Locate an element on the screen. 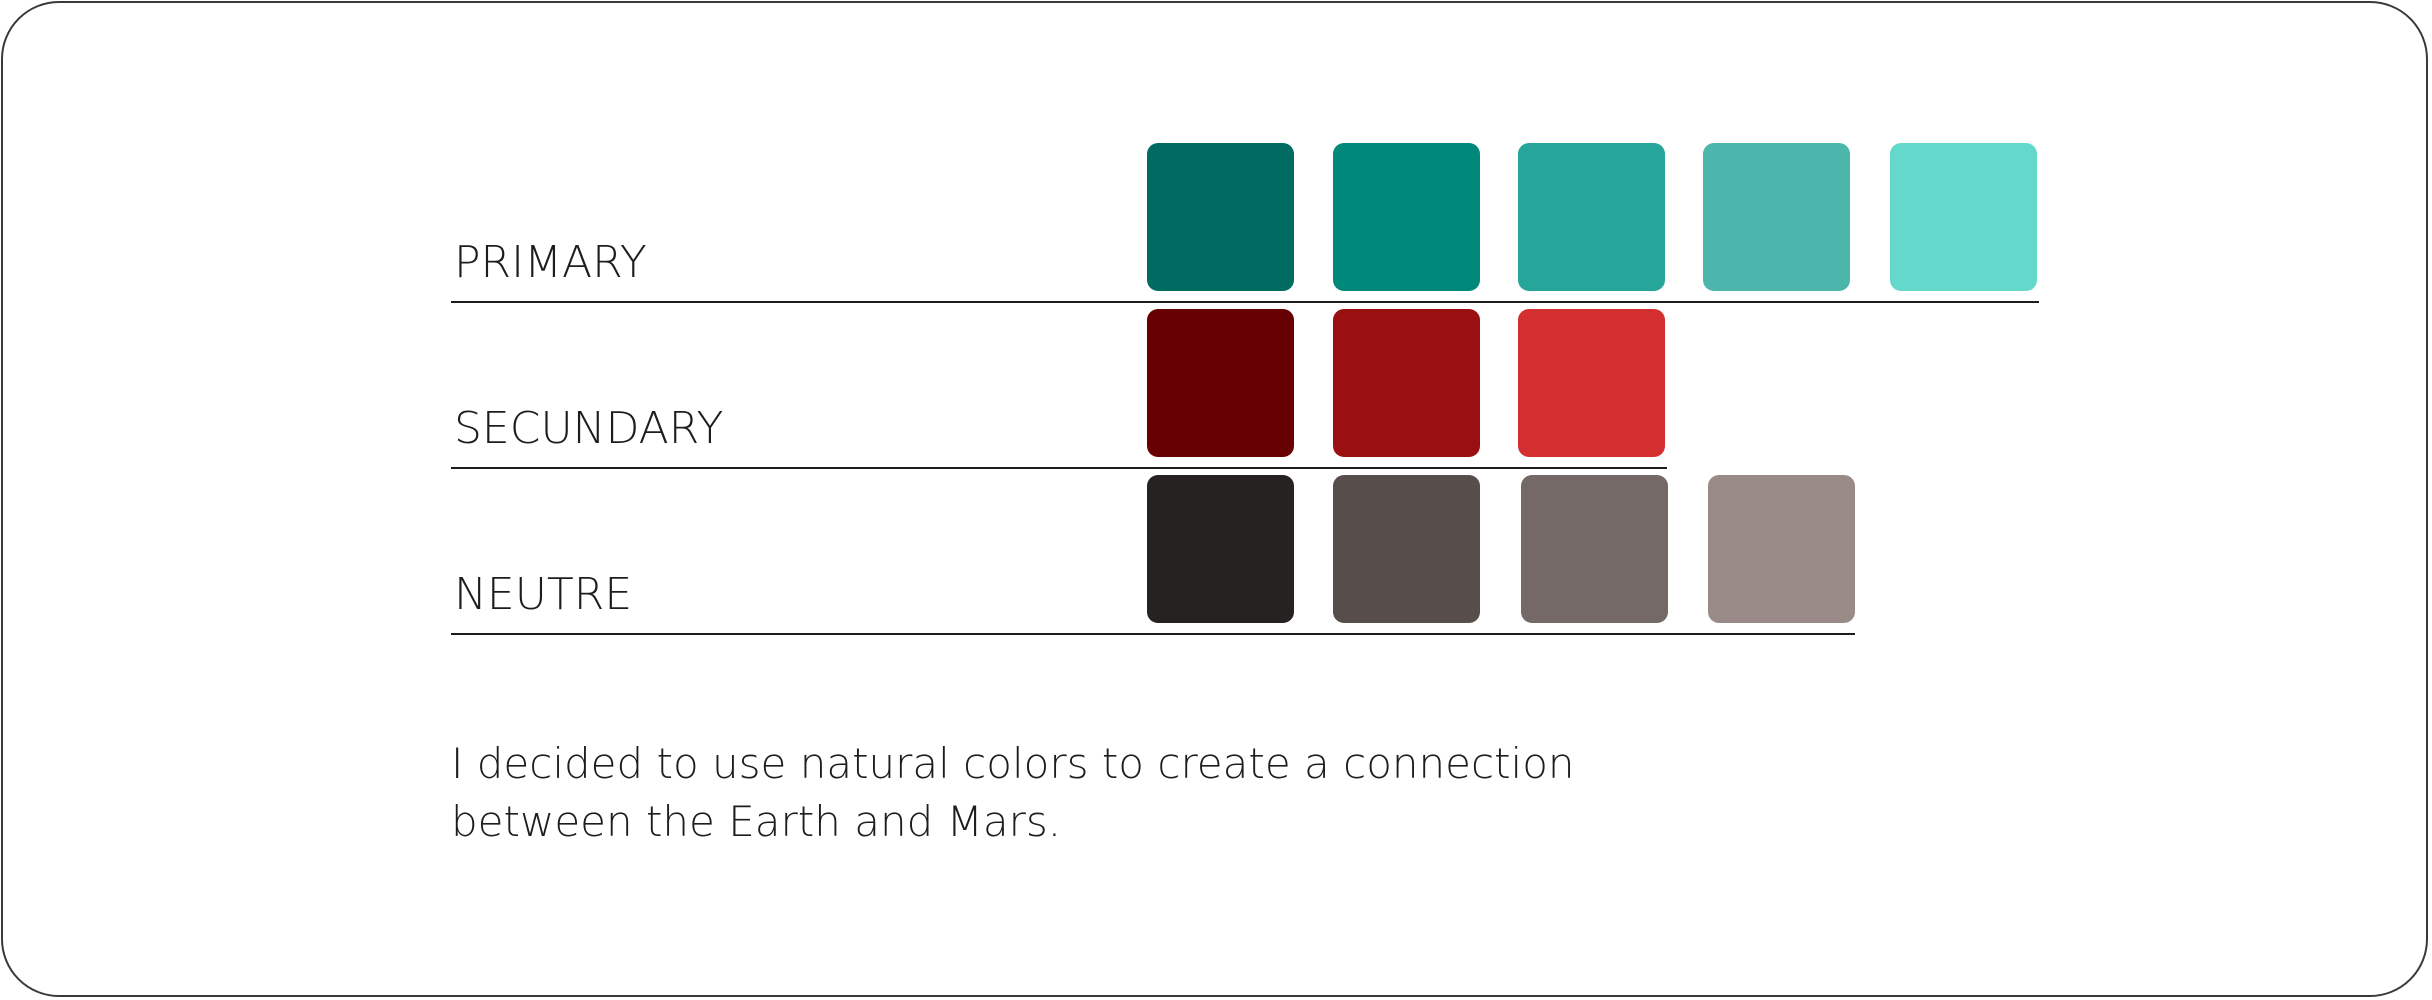 The height and width of the screenshot is (1000, 2432). palette-row-neutre: NEUTRE is located at coordinates (1153, 552).